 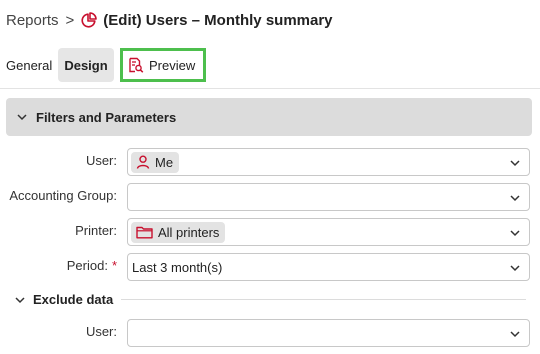 I want to click on printer-row: Printer: All printers, so click(x=270, y=232).